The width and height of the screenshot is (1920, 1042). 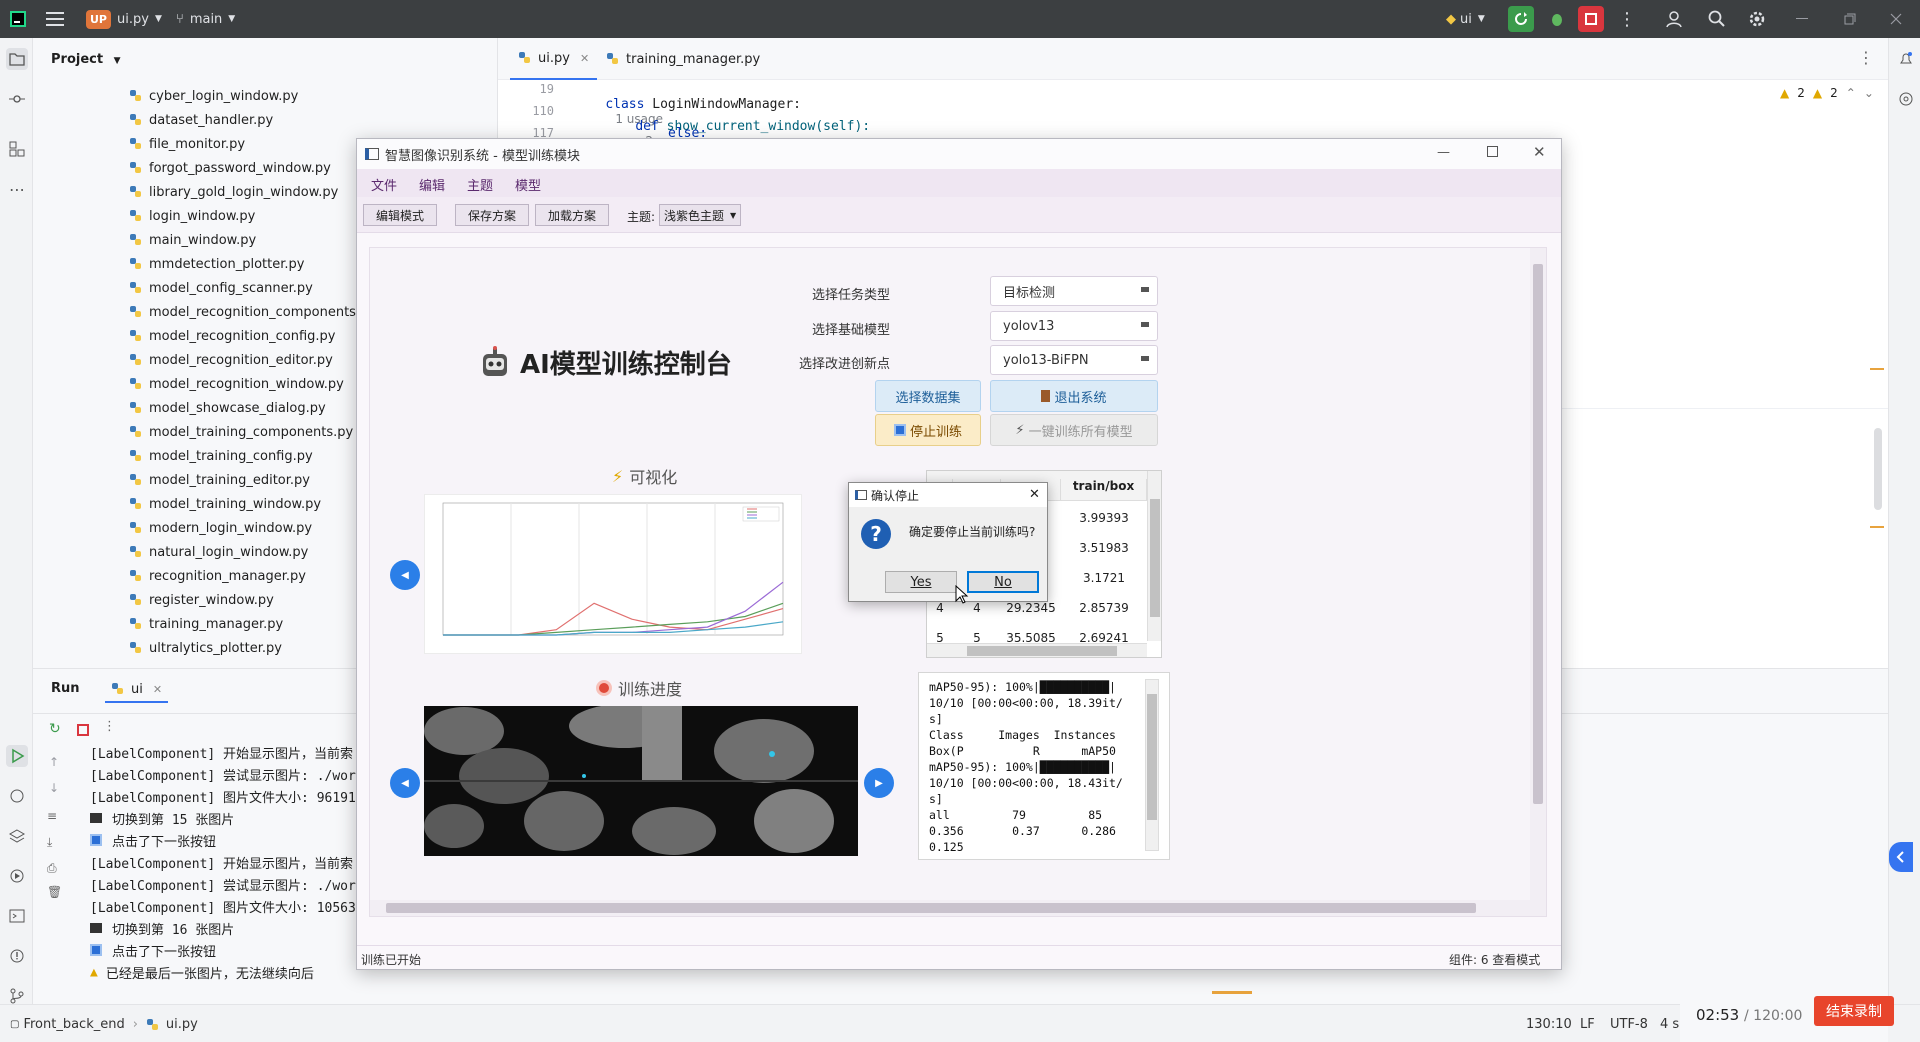 What do you see at coordinates (232, 336) in the screenshot?
I see `file-tree-item: model_recognition_config.py` at bounding box center [232, 336].